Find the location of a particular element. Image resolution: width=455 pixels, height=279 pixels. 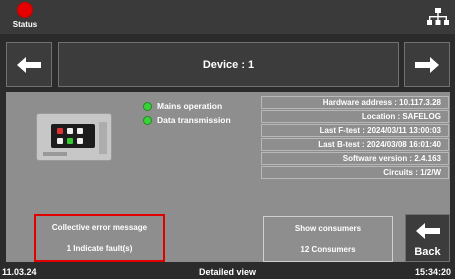

view-name: Detailed view is located at coordinates (227, 272).